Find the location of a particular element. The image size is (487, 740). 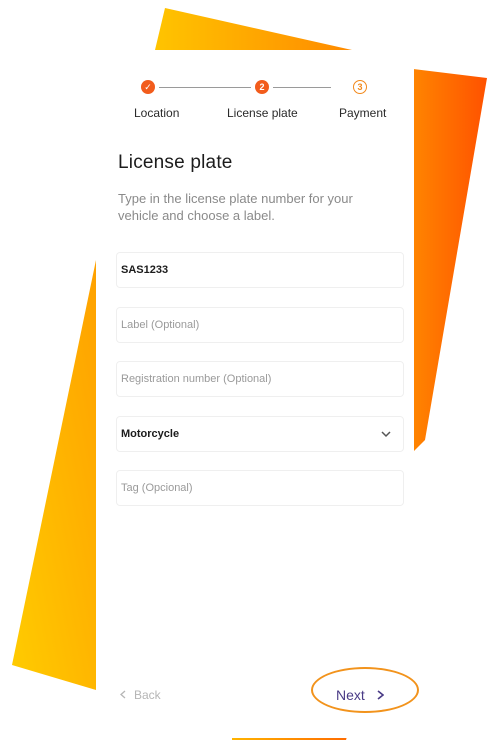

license-plate-input is located at coordinates (256, 270).